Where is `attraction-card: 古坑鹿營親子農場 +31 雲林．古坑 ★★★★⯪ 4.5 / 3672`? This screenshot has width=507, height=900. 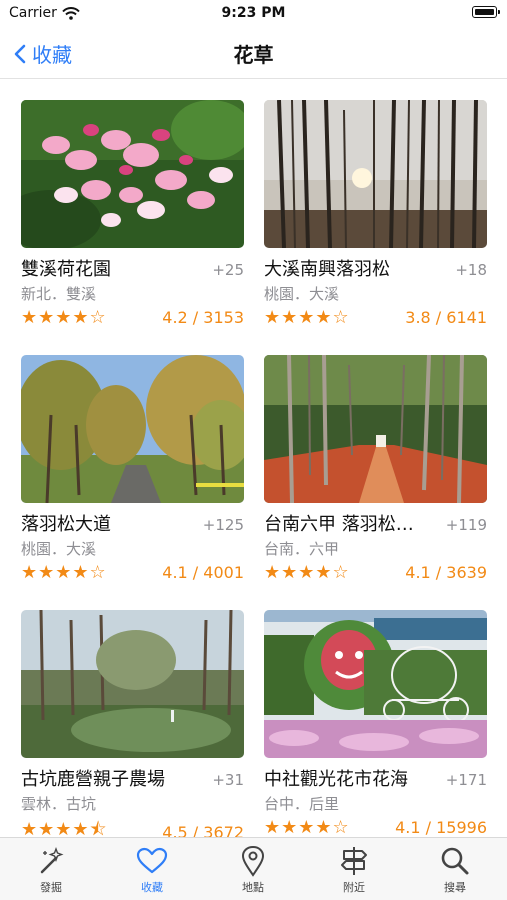 attraction-card: 古坑鹿營親子農場 +31 雲林．古坑 ★★★★⯪ 4.5 / 3672 is located at coordinates (132, 724).